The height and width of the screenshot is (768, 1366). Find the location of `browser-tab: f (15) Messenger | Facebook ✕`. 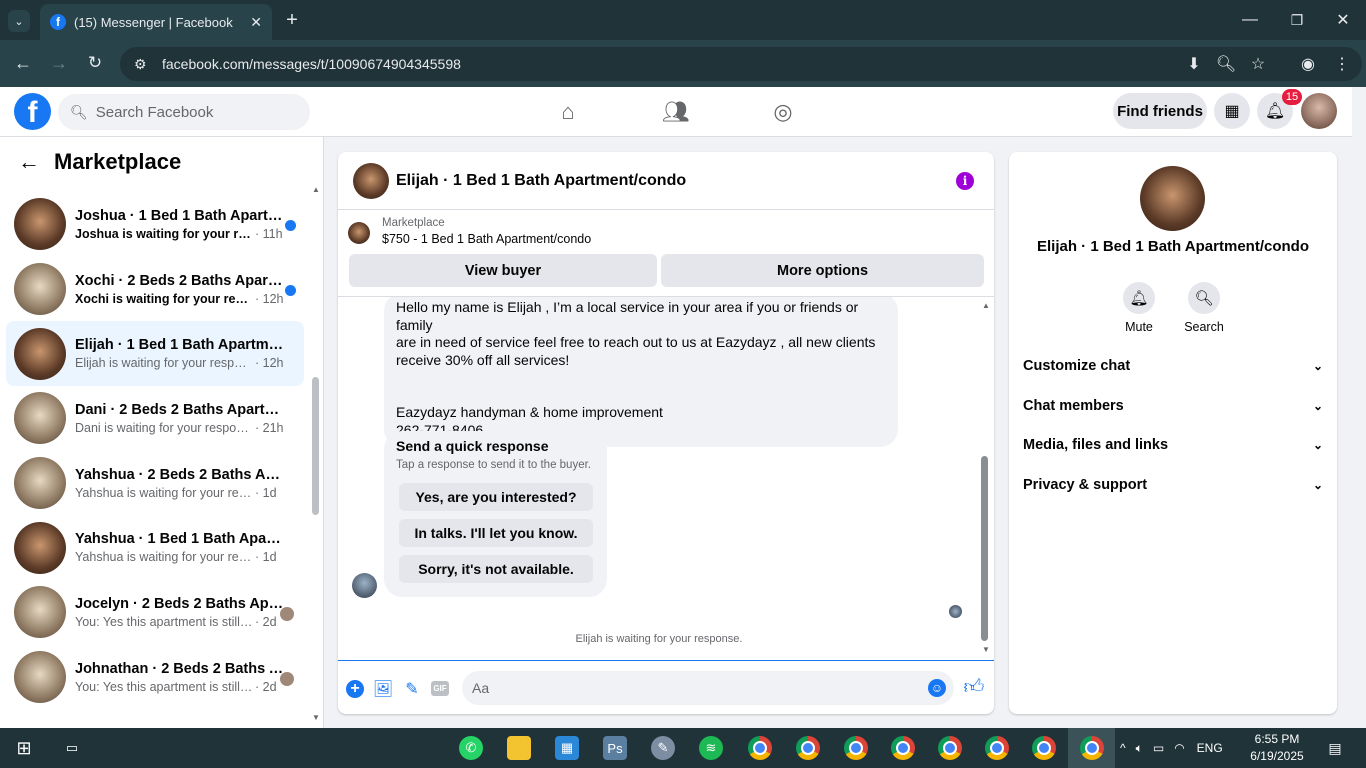

browser-tab: f (15) Messenger | Facebook ✕ is located at coordinates (156, 22).